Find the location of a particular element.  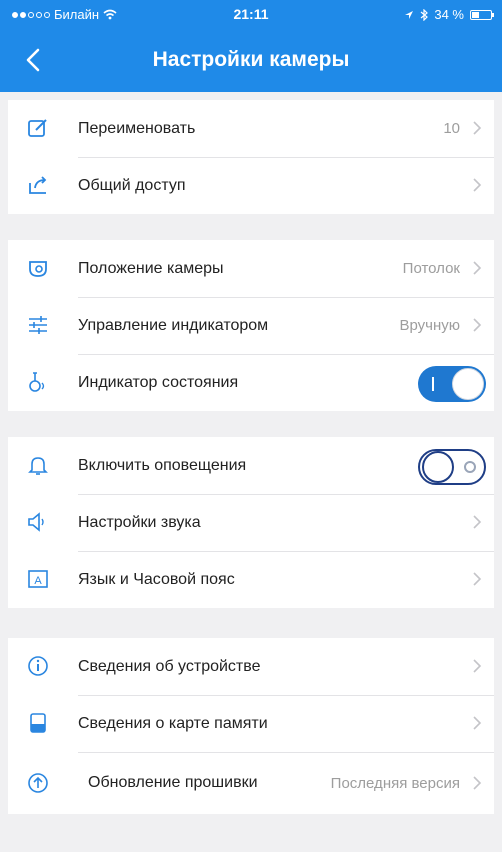

settings-group-general: Переименовать 10 Общий доступ is located at coordinates (251, 157).